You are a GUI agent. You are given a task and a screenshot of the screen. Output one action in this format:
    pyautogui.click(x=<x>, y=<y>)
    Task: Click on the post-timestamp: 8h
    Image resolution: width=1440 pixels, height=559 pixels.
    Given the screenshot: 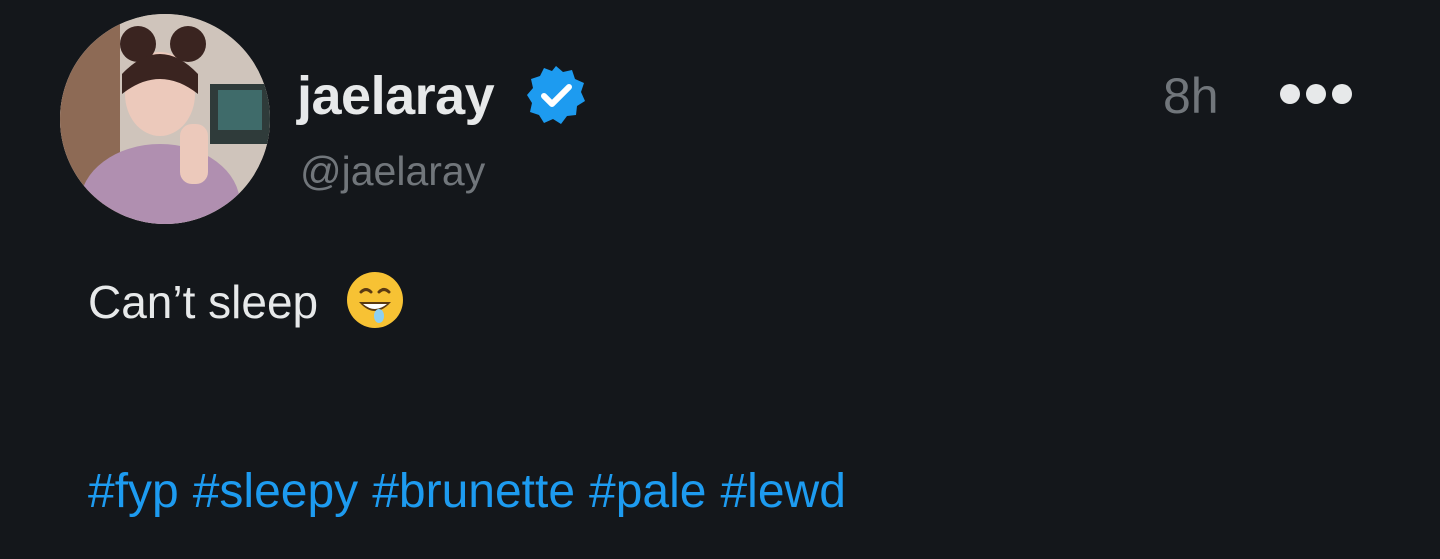 What is the action you would take?
    pyautogui.click(x=1191, y=96)
    